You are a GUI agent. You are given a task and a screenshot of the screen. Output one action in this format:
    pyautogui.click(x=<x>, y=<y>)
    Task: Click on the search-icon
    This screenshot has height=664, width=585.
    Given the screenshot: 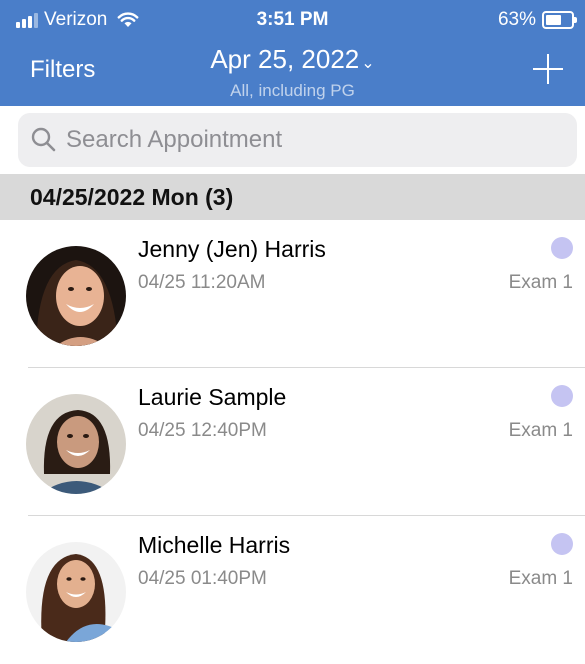 What is the action you would take?
    pyautogui.click(x=43, y=139)
    